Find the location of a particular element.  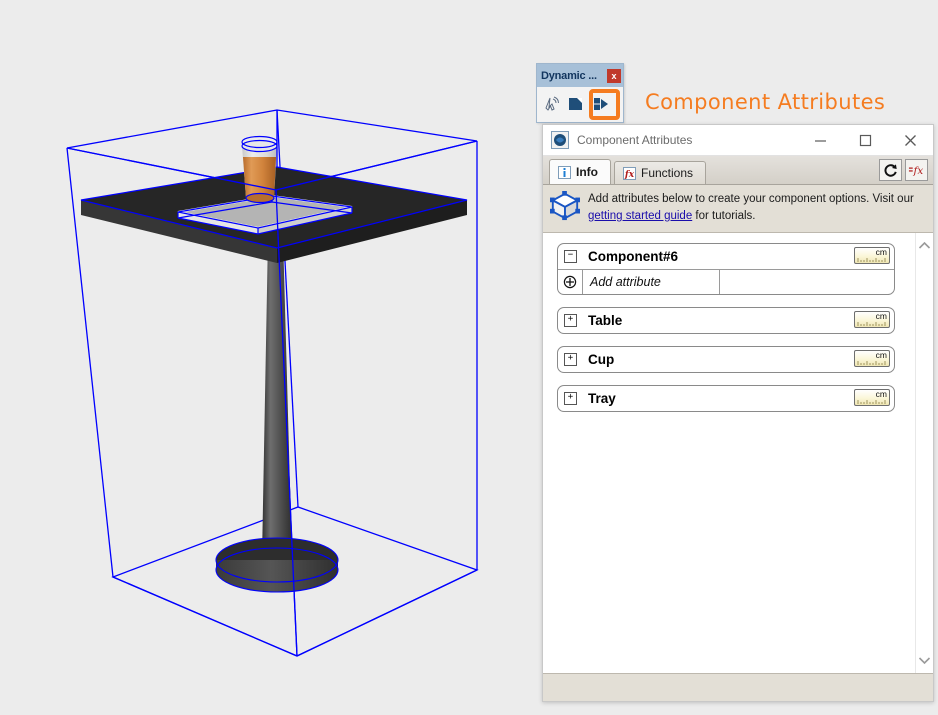

attribute-card-header: + Table cm is located at coordinates (726, 320).